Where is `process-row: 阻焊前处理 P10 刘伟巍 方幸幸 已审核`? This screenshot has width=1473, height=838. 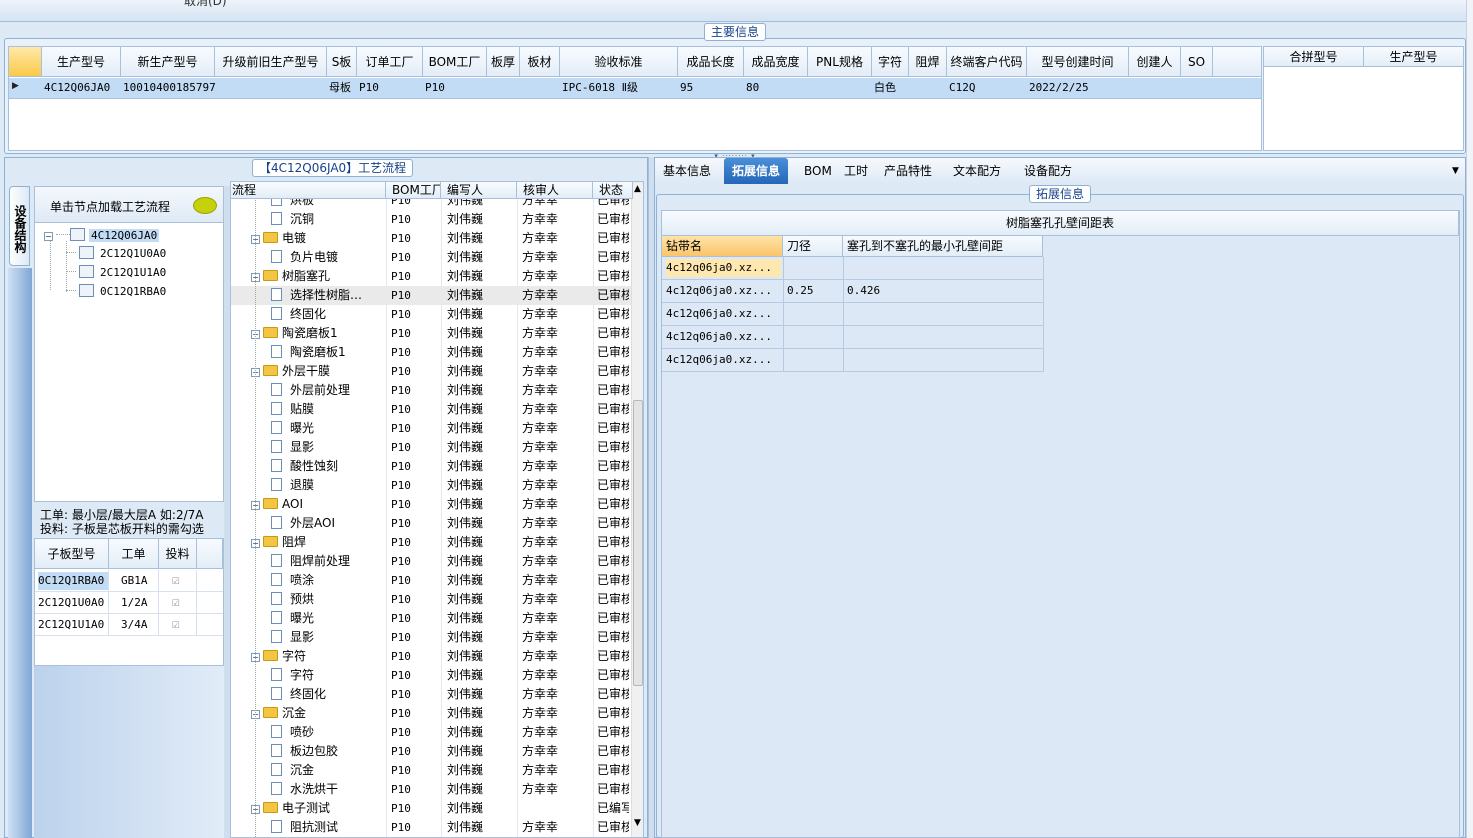
process-row: 阻焊前处理 P10 刘伟巍 方幸幸 已审核 is located at coordinates (432, 561).